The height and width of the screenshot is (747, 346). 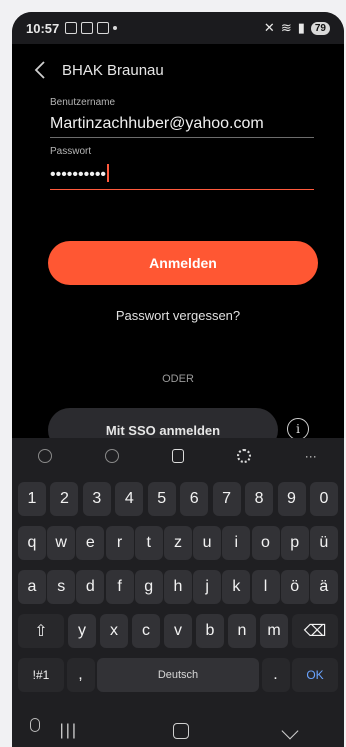 What do you see at coordinates (41, 631) in the screenshot?
I see `shift-key: ⇧` at bounding box center [41, 631].